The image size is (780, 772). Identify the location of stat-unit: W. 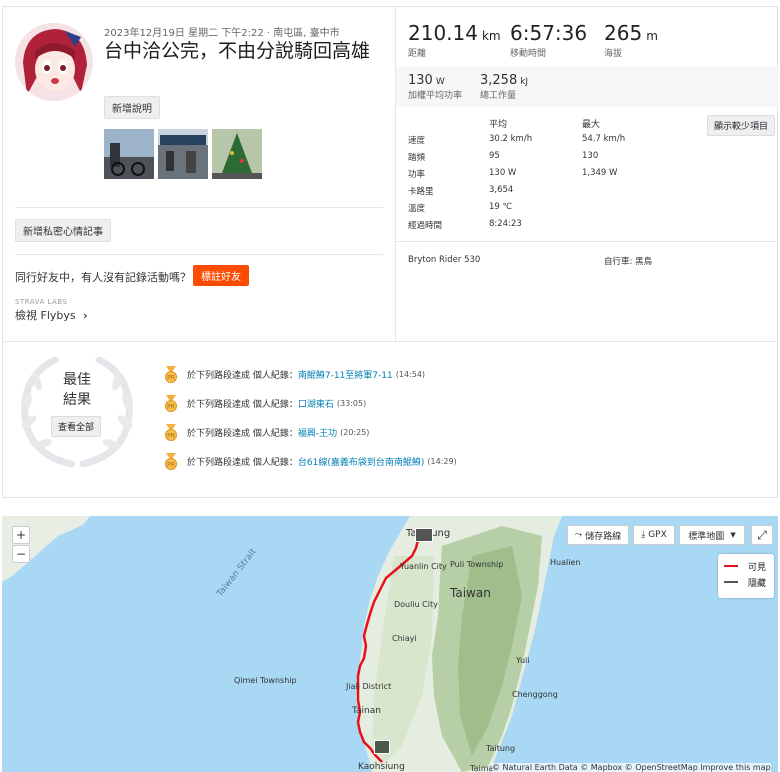
(440, 82).